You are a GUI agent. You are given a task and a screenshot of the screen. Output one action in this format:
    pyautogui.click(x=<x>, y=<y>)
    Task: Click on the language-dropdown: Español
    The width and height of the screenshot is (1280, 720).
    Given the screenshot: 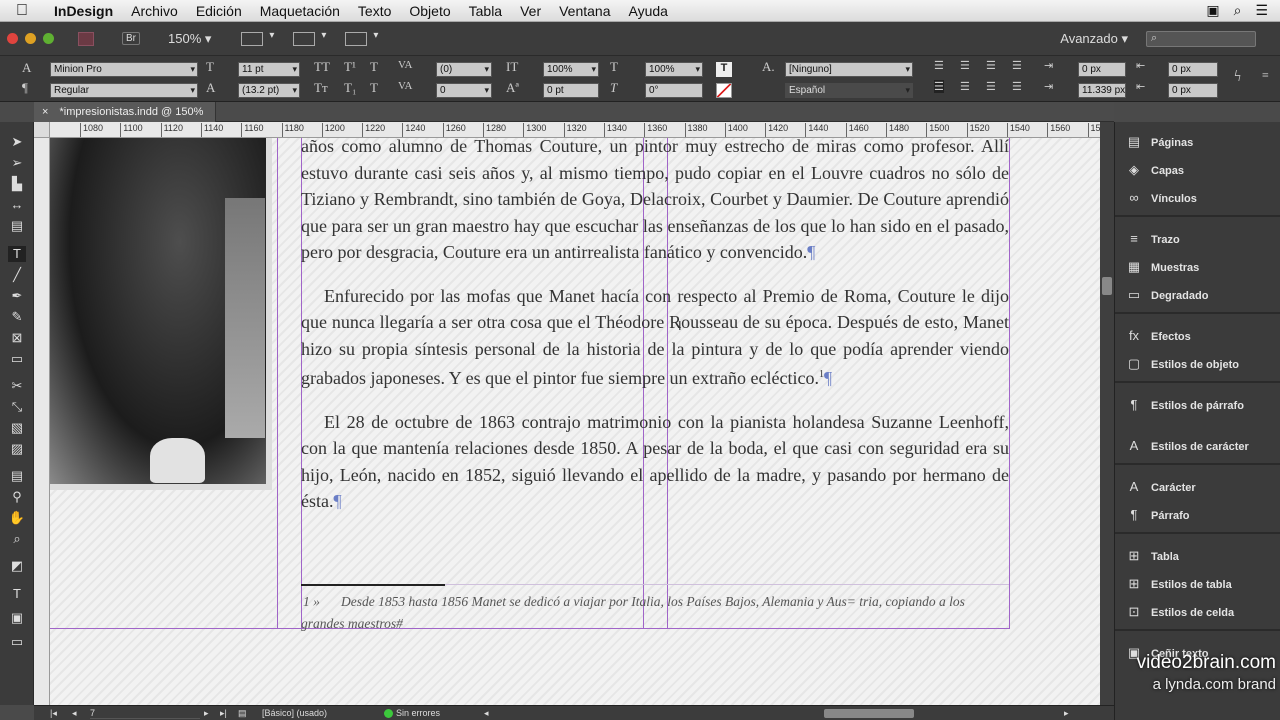 What is the action you would take?
    pyautogui.click(x=849, y=90)
    